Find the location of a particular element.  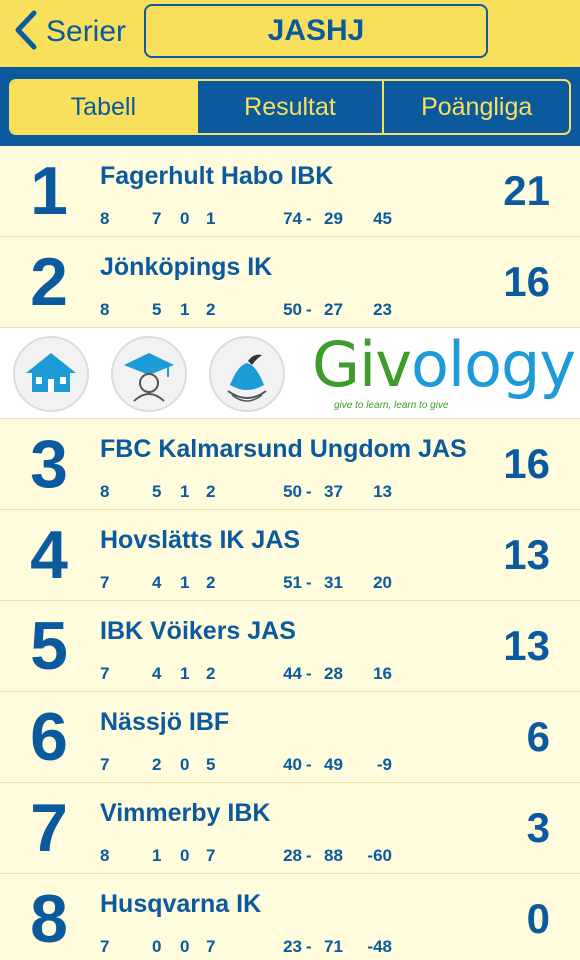

tab-resultat: Resultat is located at coordinates (289, 107).